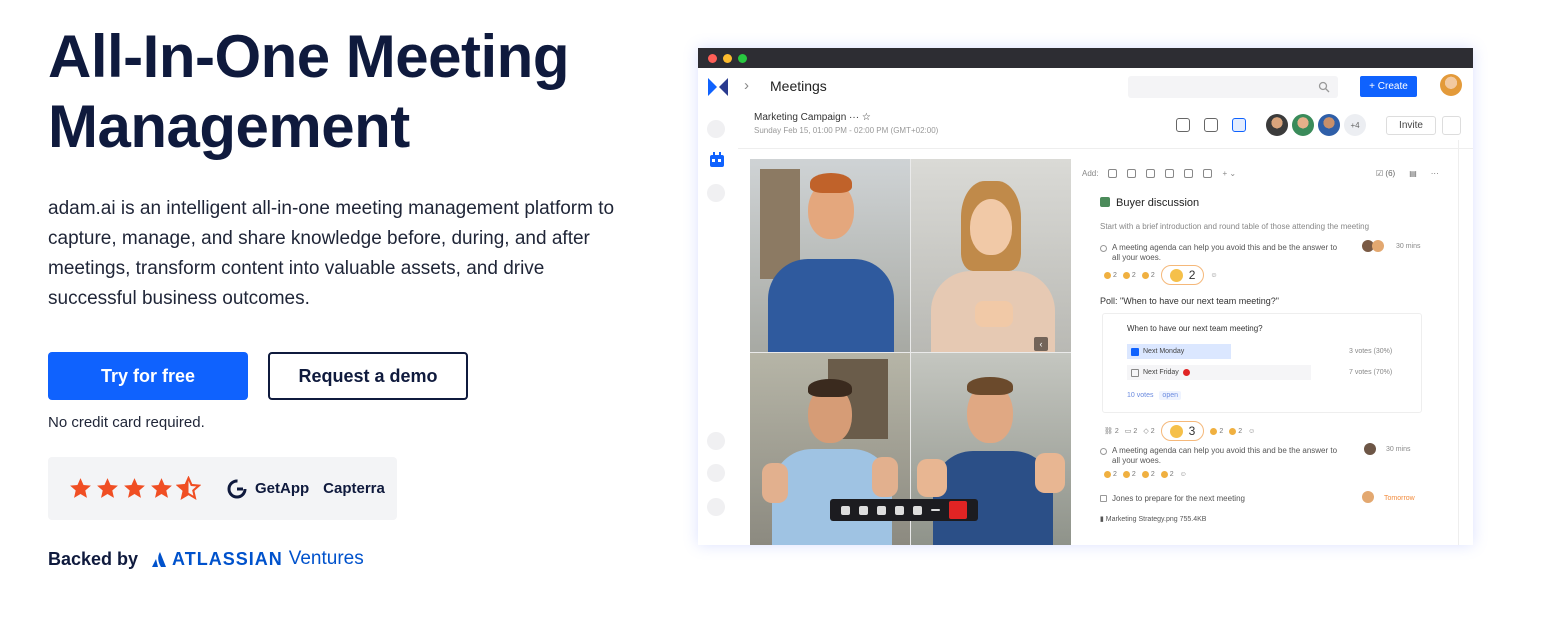 The image size is (1568, 632). What do you see at coordinates (846, 117) in the screenshot?
I see `meeting-title: Marketing Campaign ··· ☆` at bounding box center [846, 117].